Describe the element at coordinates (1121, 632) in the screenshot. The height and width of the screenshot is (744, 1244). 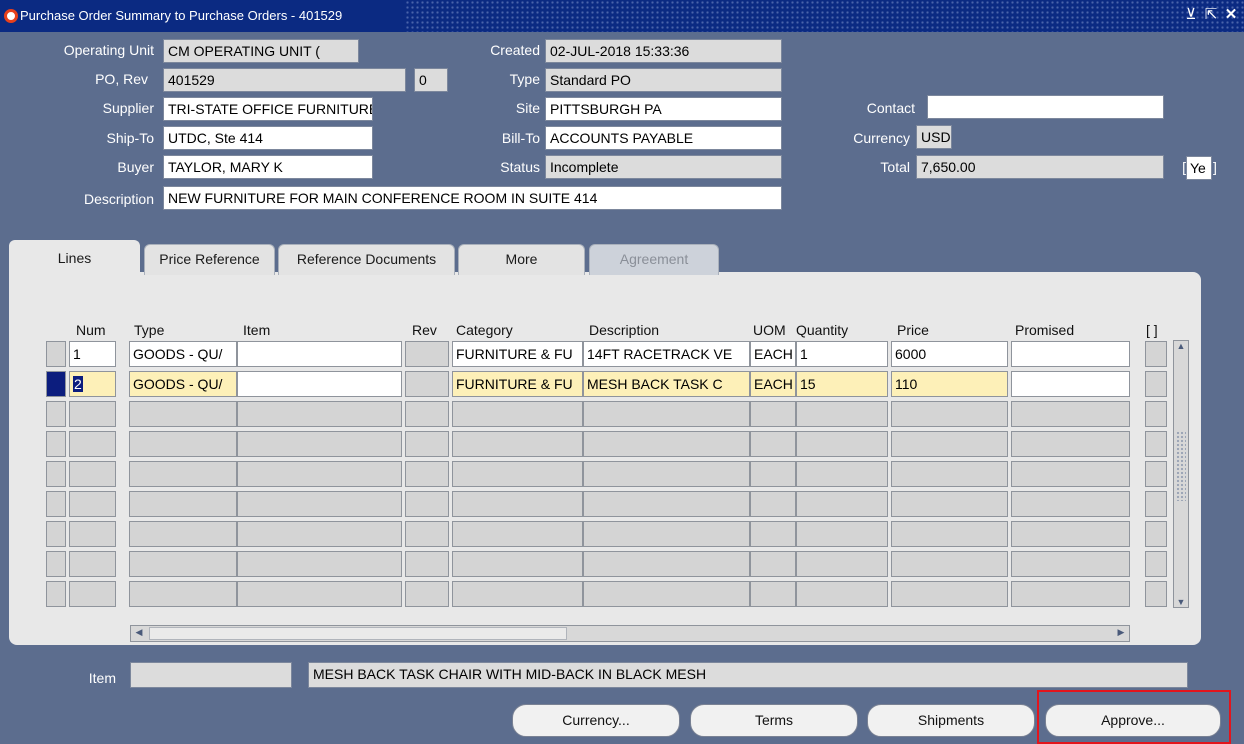
I see `scroll-right-icon: ▶` at that location.